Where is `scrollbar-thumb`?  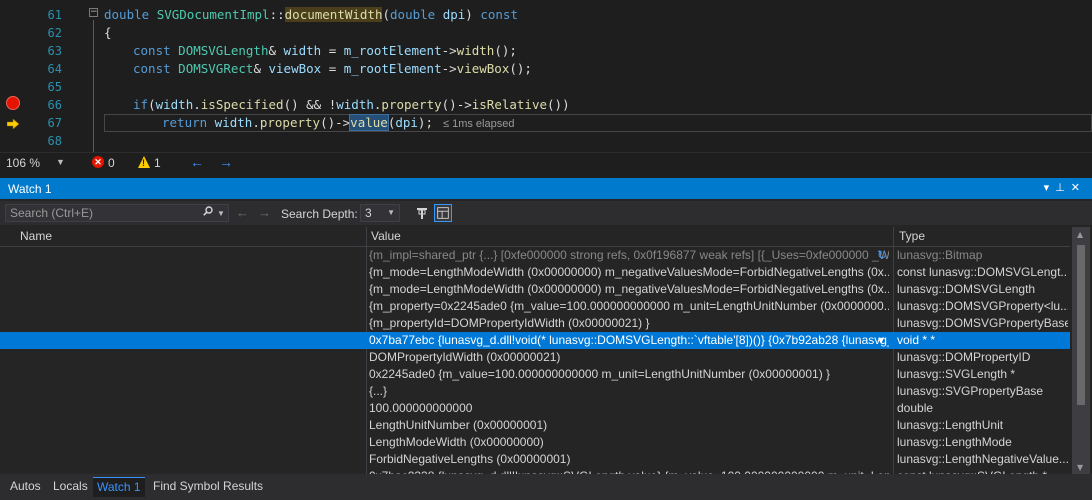 scrollbar-thumb is located at coordinates (1081, 325).